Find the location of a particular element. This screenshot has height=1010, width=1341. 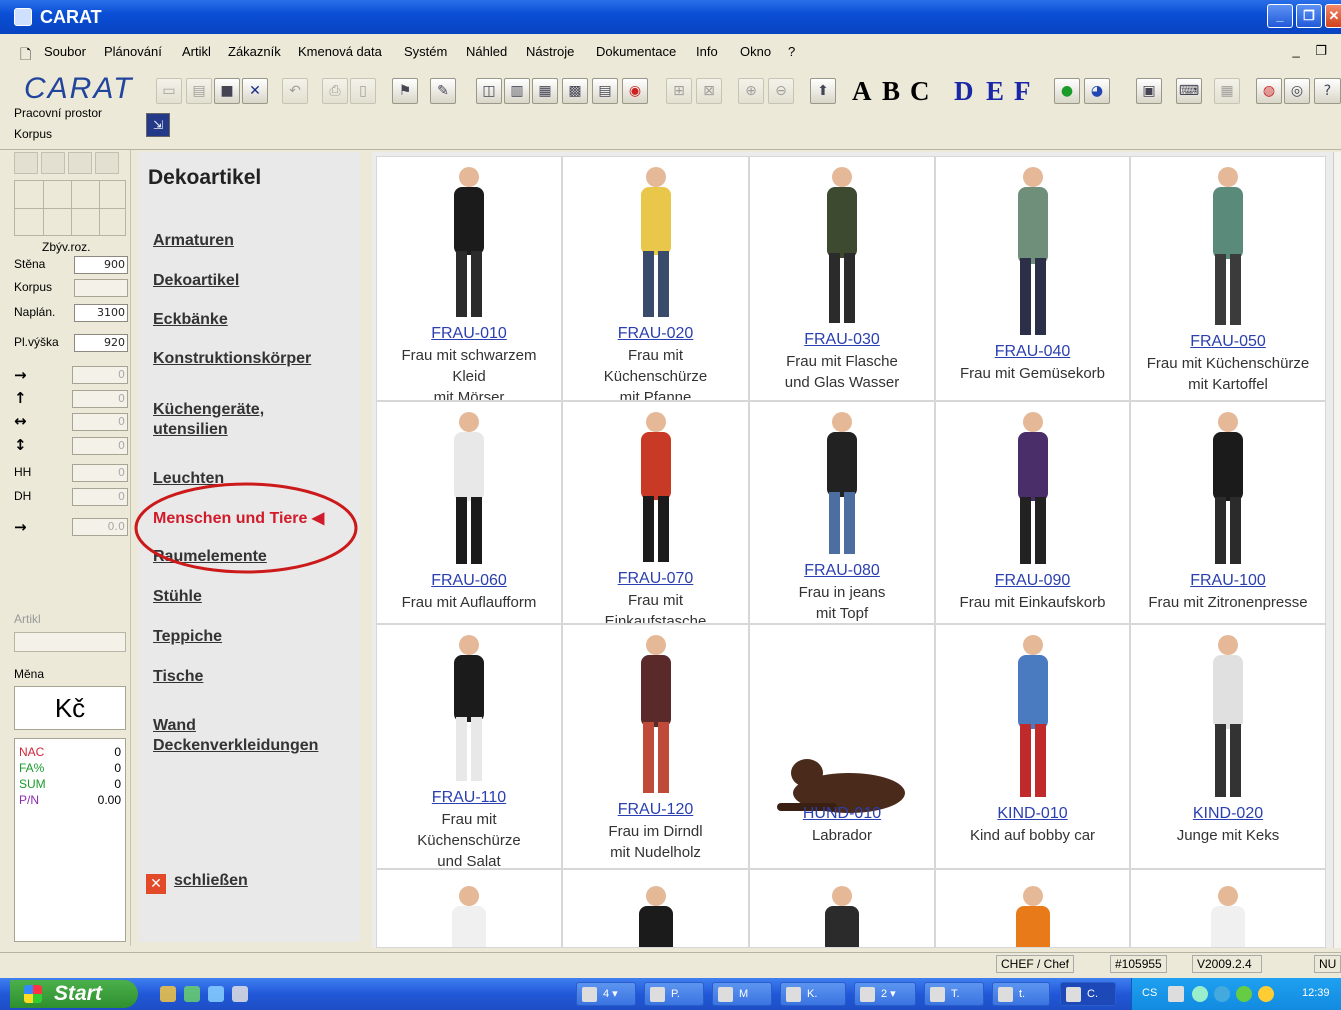

korpus-type-3-icon is located at coordinates (80, 163).